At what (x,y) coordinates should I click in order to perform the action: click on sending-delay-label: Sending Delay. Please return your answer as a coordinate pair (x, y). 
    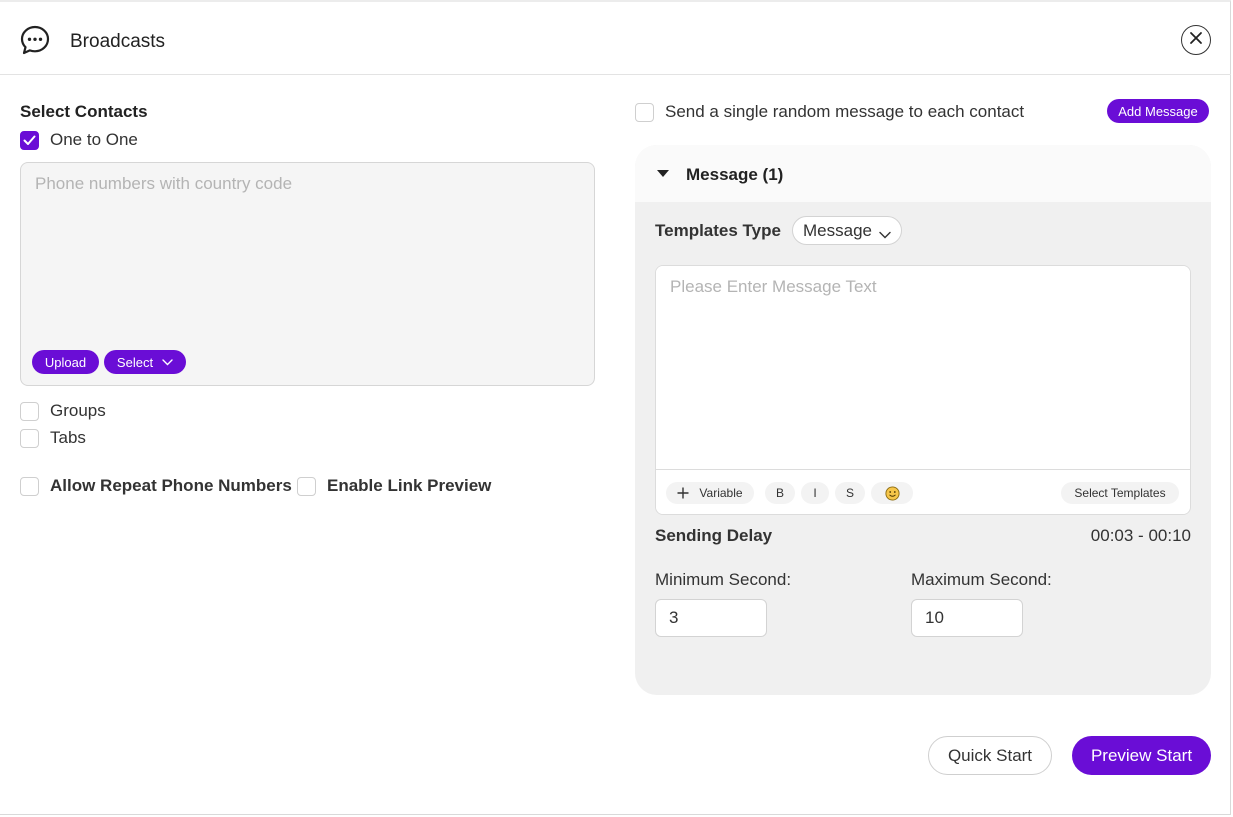
    Looking at the image, I should click on (714, 535).